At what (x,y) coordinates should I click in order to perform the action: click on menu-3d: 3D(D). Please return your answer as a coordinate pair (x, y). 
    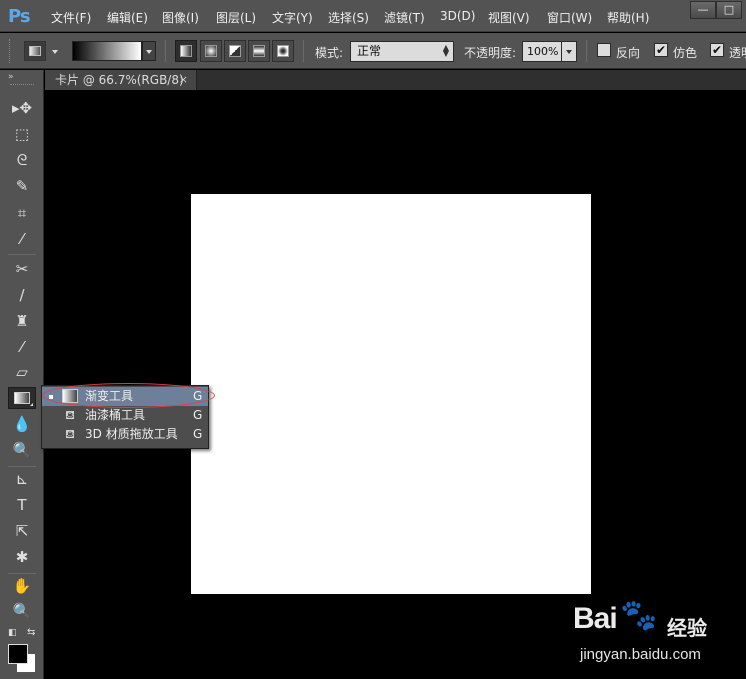
    Looking at the image, I should click on (457, 16).